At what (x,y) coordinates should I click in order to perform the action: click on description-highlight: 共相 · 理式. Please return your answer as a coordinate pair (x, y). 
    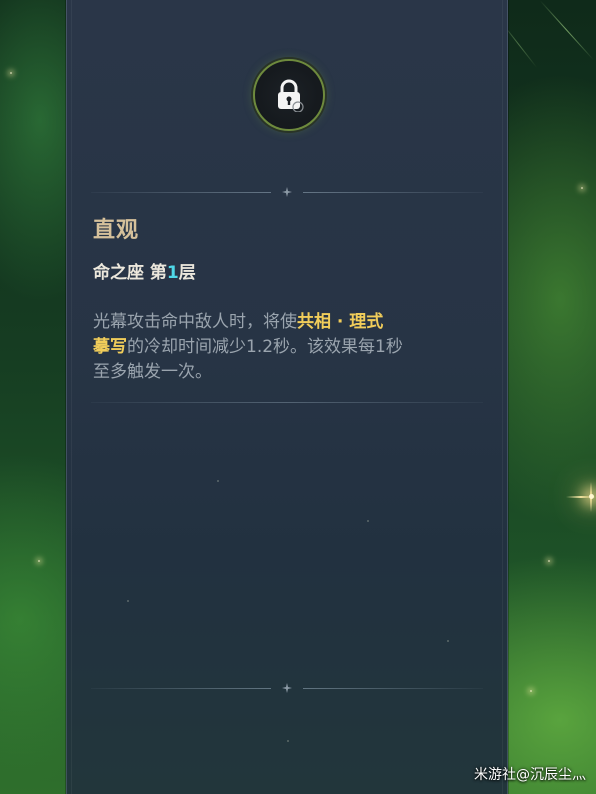
    Looking at the image, I should click on (340, 322).